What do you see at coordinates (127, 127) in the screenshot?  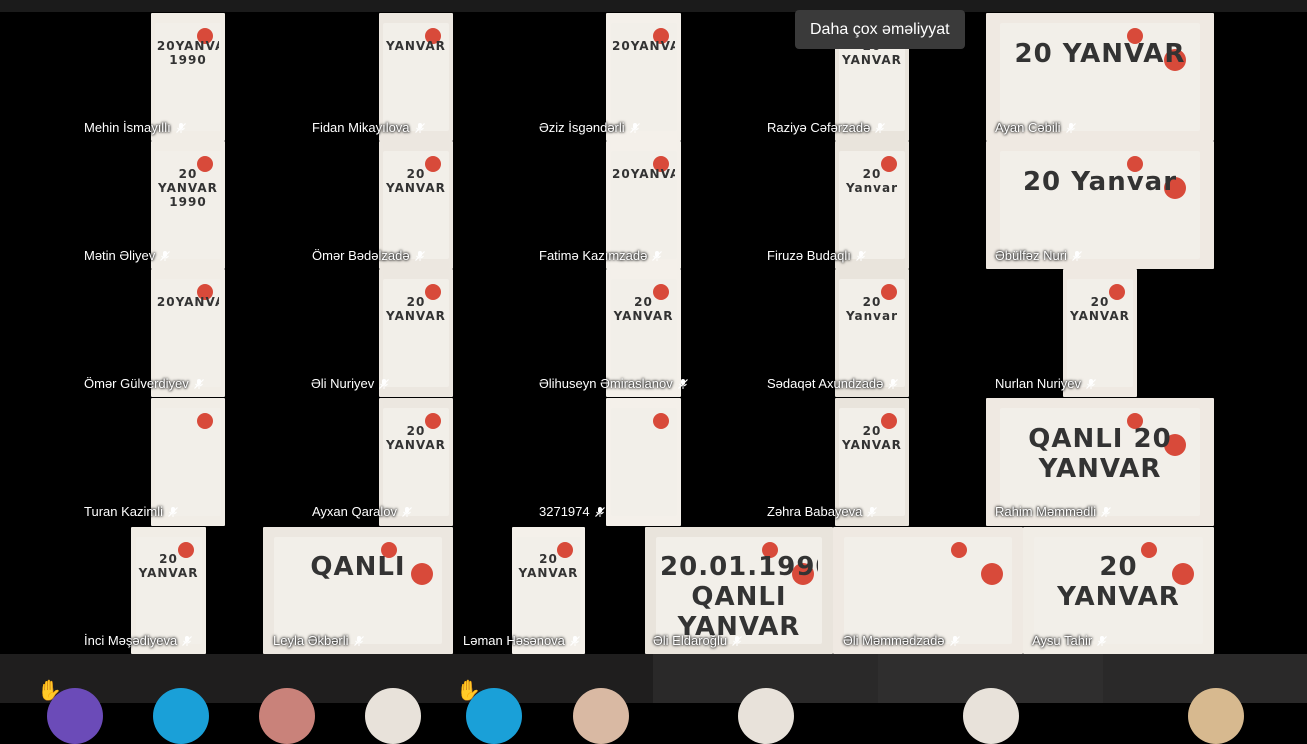 I see `participant-name: Mehin İsmayıllı` at bounding box center [127, 127].